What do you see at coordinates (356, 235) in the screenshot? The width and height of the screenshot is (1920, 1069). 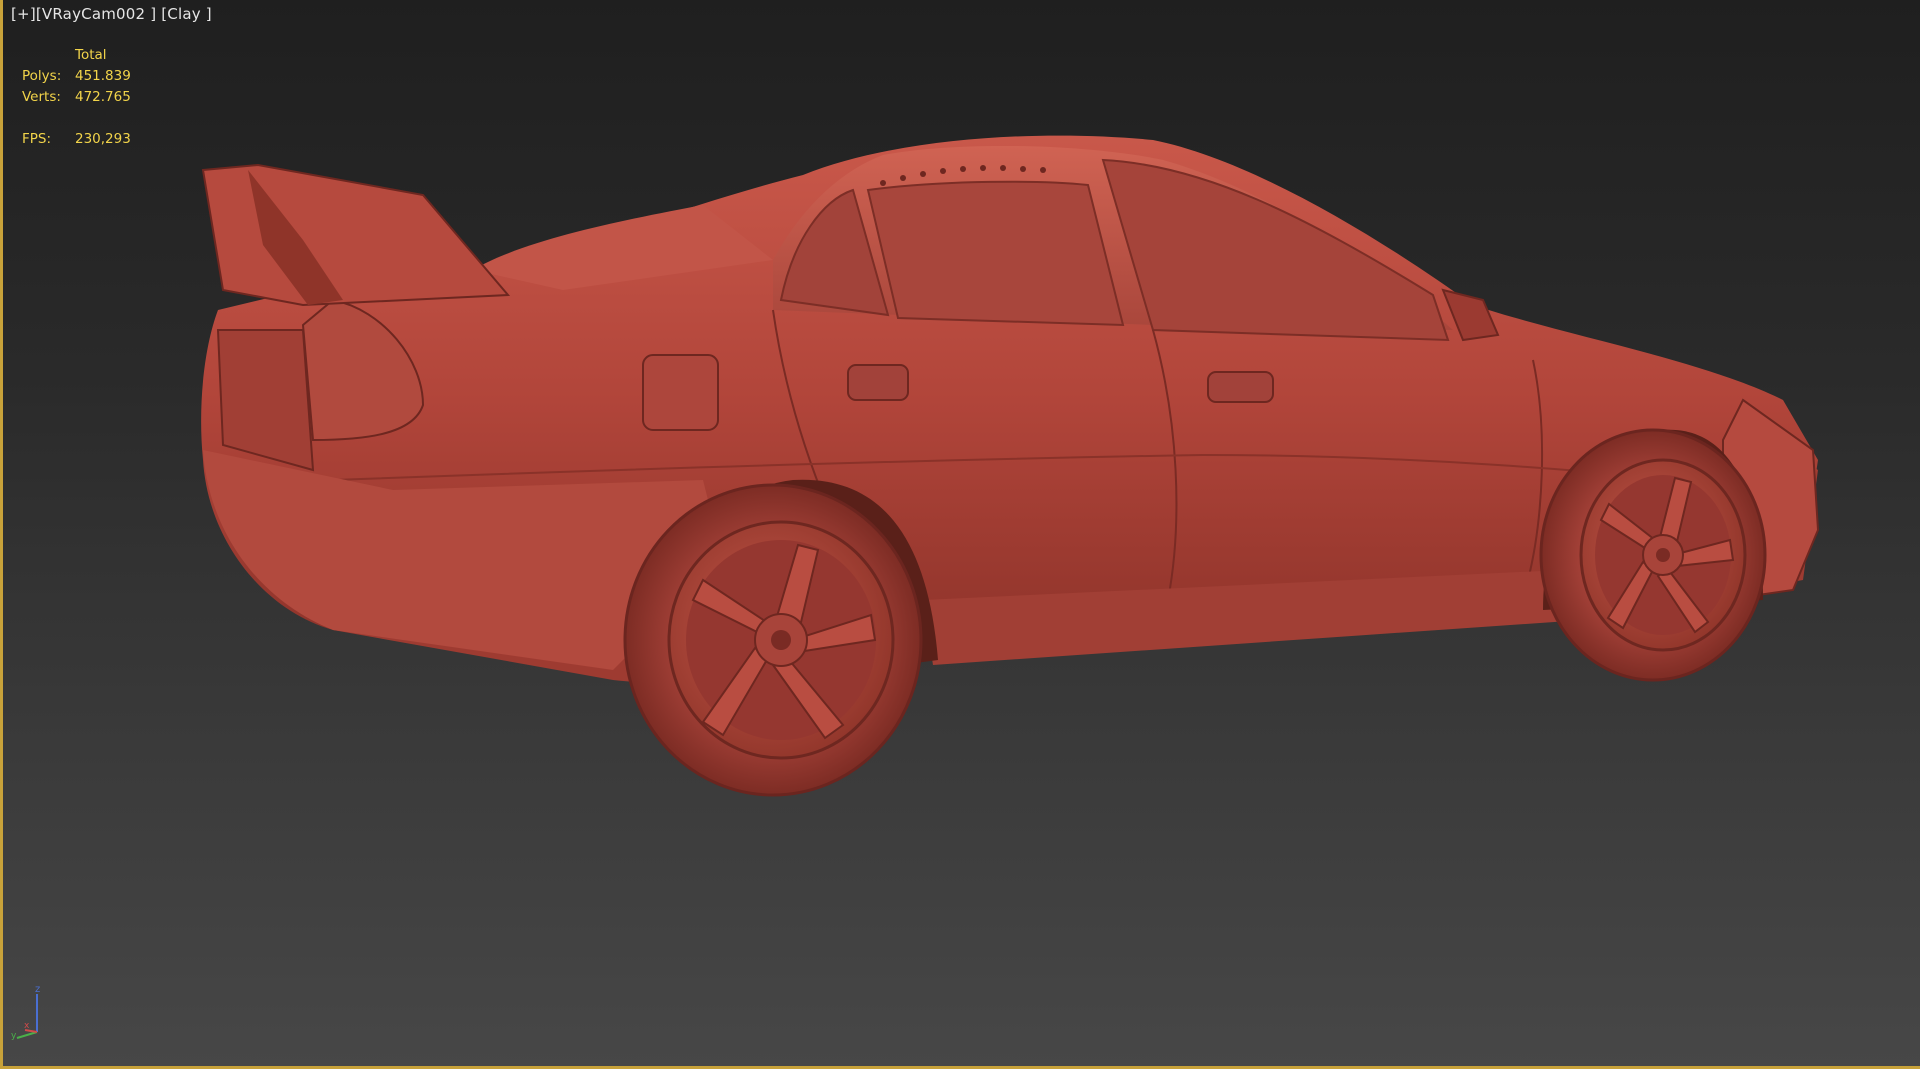 I see `rear-spoiler` at bounding box center [356, 235].